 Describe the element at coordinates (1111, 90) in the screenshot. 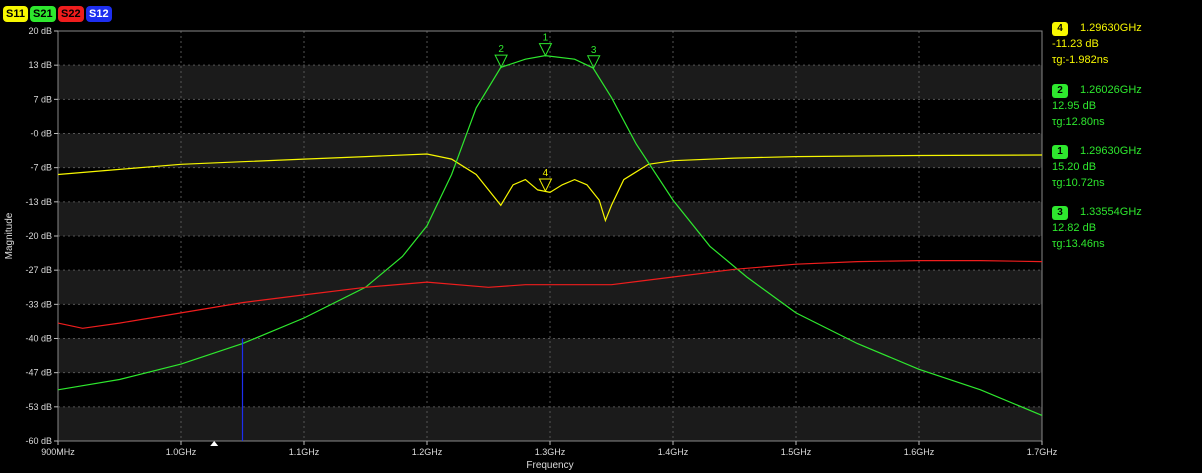

I see `marker-2-frequency: 1.26026GHz` at that location.